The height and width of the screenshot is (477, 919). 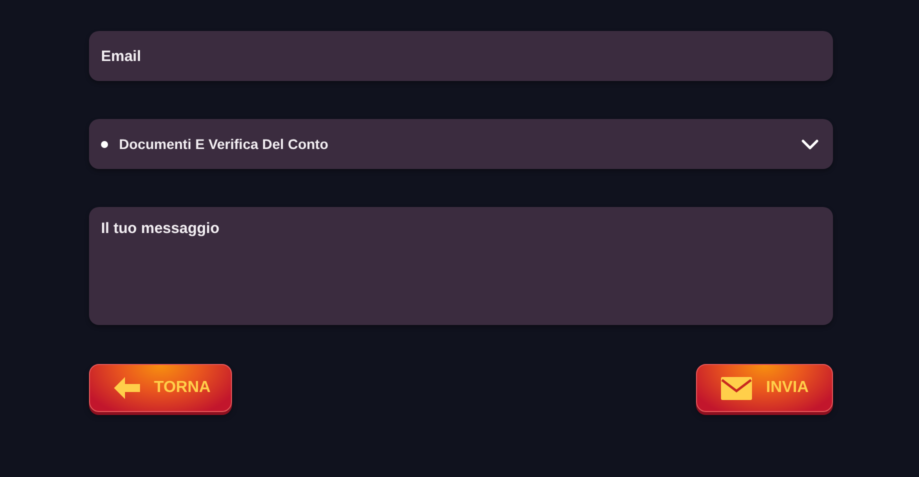 I want to click on topic-select: Documenti E Verifica Del Conto, so click(x=461, y=144).